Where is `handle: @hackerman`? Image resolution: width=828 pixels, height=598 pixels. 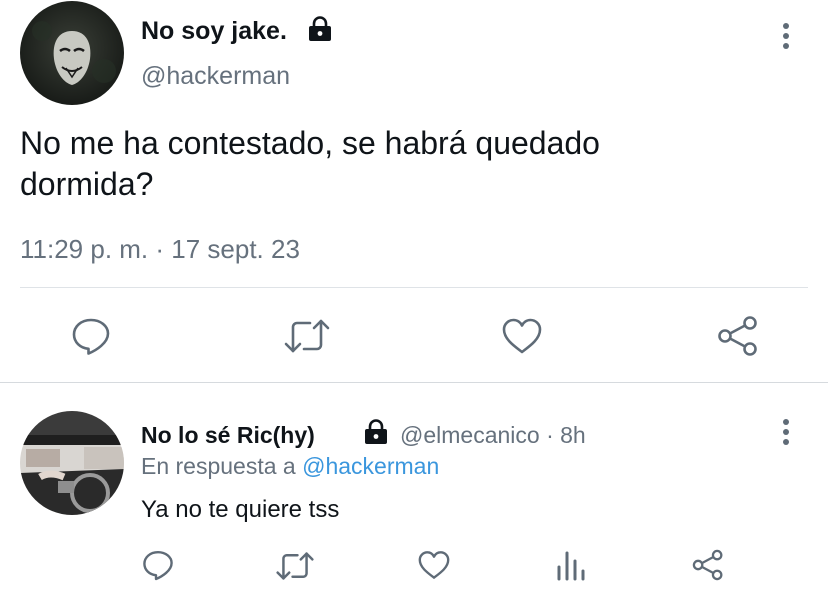
handle: @hackerman is located at coordinates (215, 76).